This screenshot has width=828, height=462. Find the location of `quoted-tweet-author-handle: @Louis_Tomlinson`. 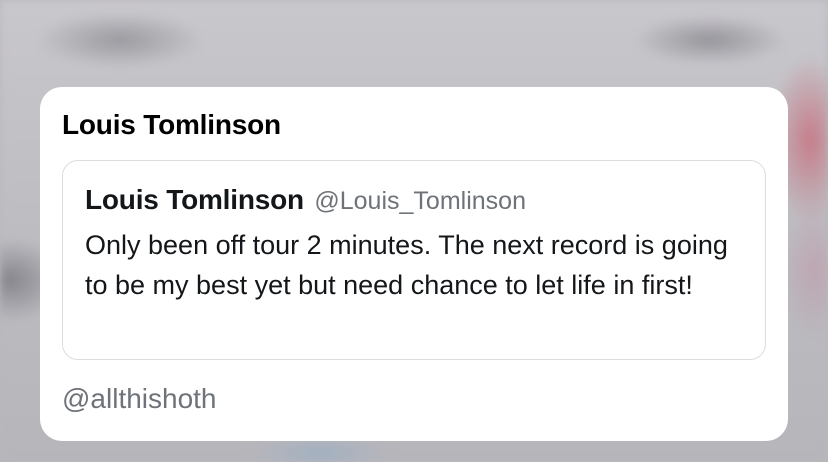

quoted-tweet-author-handle: @Louis_Tomlinson is located at coordinates (420, 201).